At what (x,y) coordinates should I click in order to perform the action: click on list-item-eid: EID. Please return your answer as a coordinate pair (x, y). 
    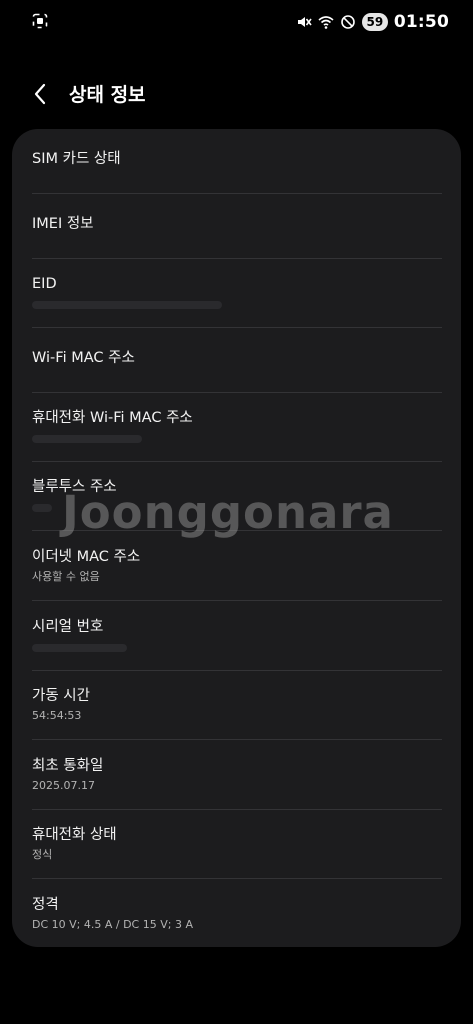
    Looking at the image, I should click on (236, 291).